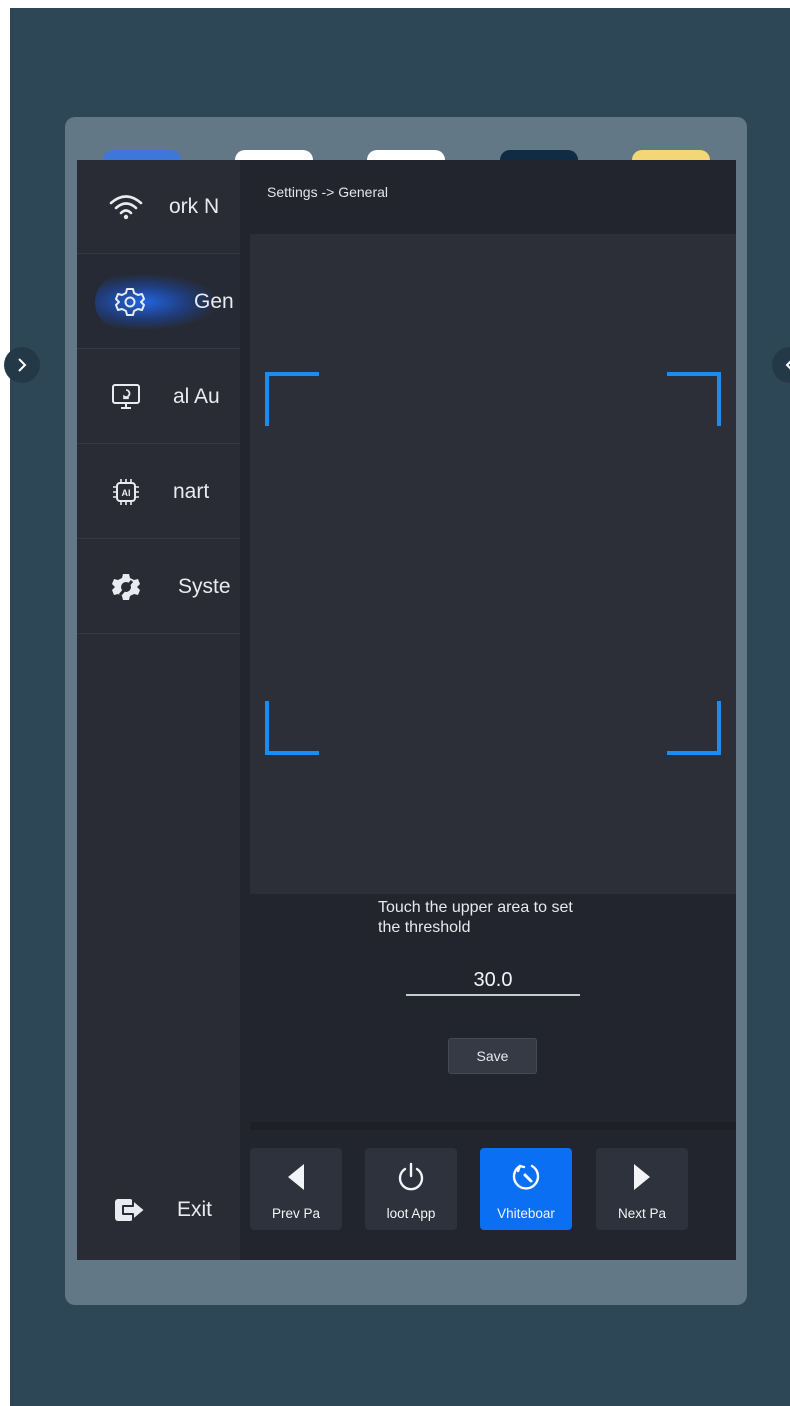 The width and height of the screenshot is (790, 1406). What do you see at coordinates (214, 301) in the screenshot?
I see `sidebar-item-label: Gen` at bounding box center [214, 301].